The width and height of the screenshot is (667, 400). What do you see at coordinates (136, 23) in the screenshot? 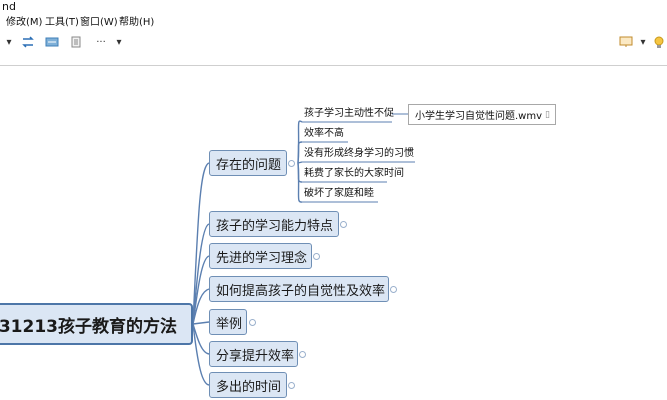
I see `menu-help: 帮助(H)` at bounding box center [136, 23].